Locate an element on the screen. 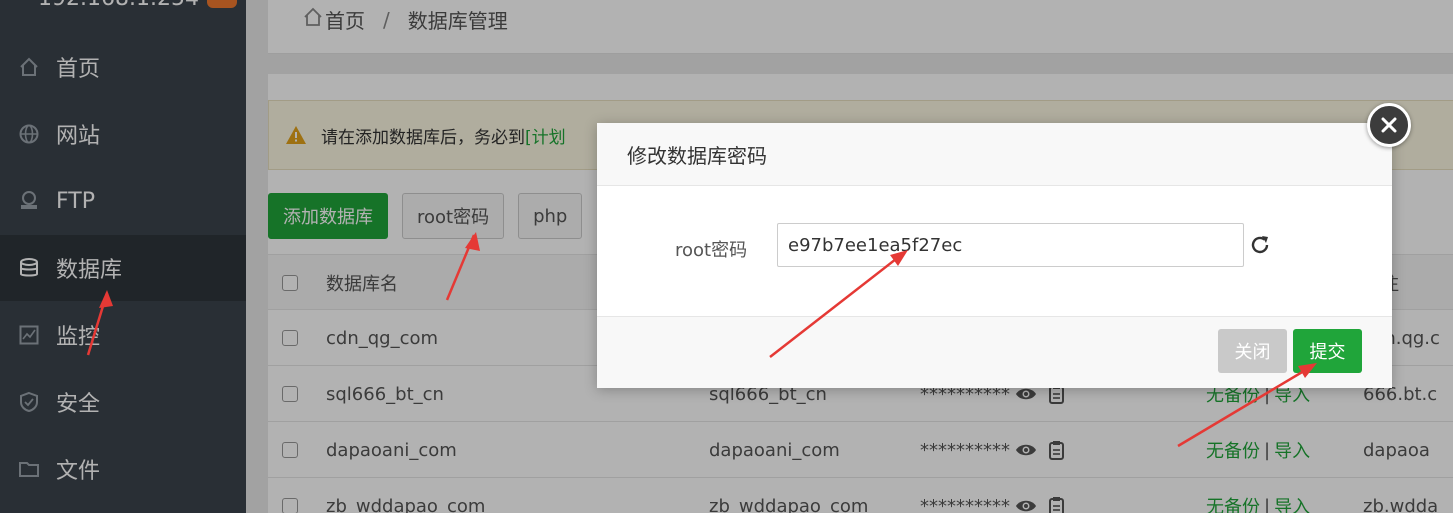 This screenshot has width=1453, height=513. refresh-icon is located at coordinates (1260, 245).